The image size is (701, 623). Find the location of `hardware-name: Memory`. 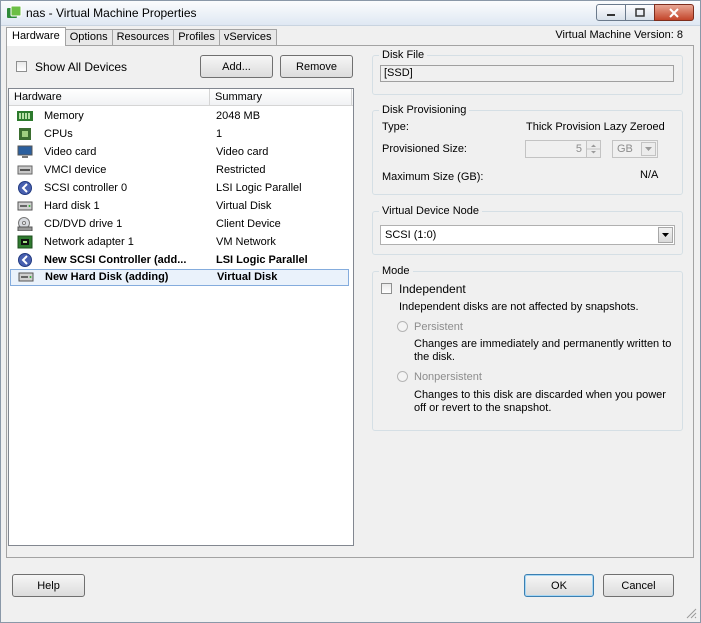

hardware-name: Memory is located at coordinates (64, 116).